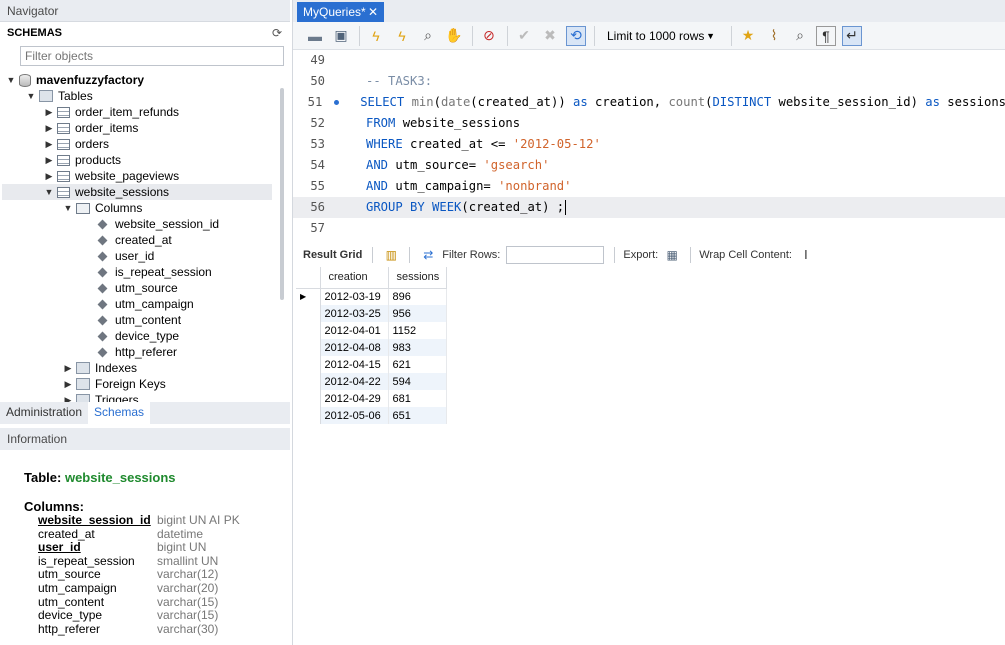 This screenshot has height=645, width=1005. What do you see at coordinates (550, 36) in the screenshot?
I see `rollback-icon: ✖` at bounding box center [550, 36].